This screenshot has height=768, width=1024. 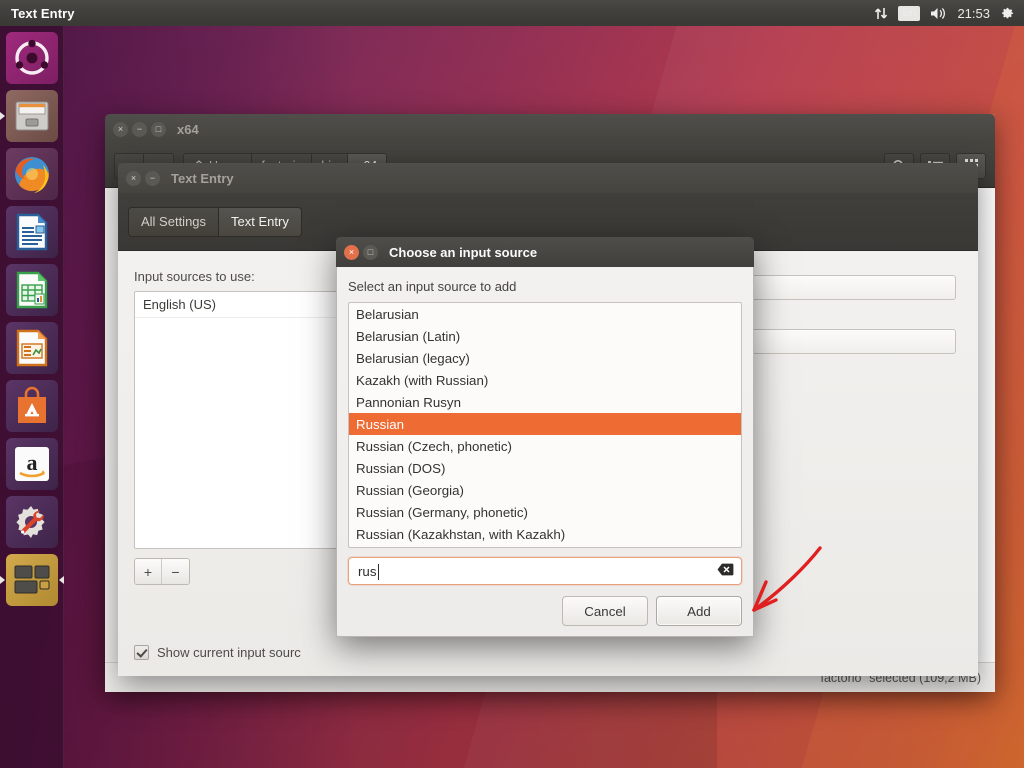 I want to click on nautilus-titlebar: × − □ x64, so click(x=550, y=129).